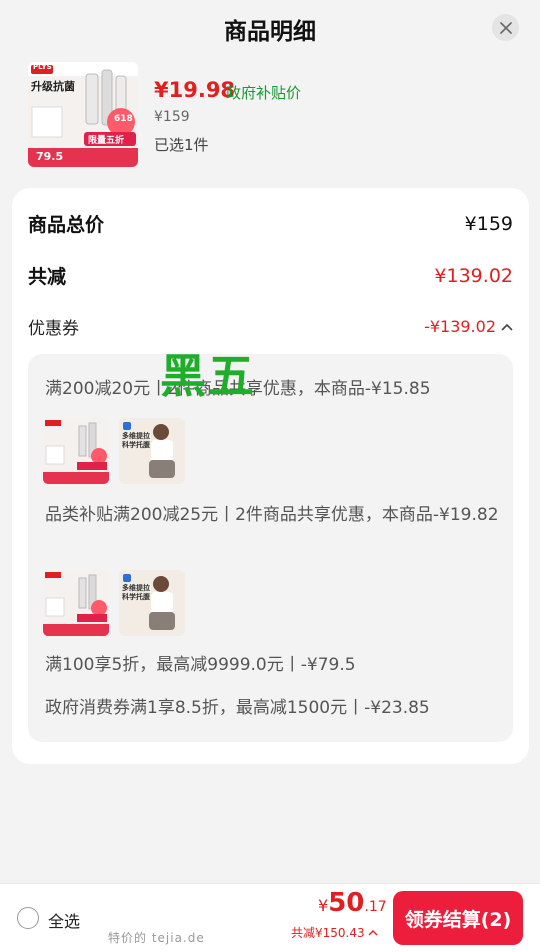  What do you see at coordinates (28, 918) in the screenshot?
I see `select-all-radio` at bounding box center [28, 918].